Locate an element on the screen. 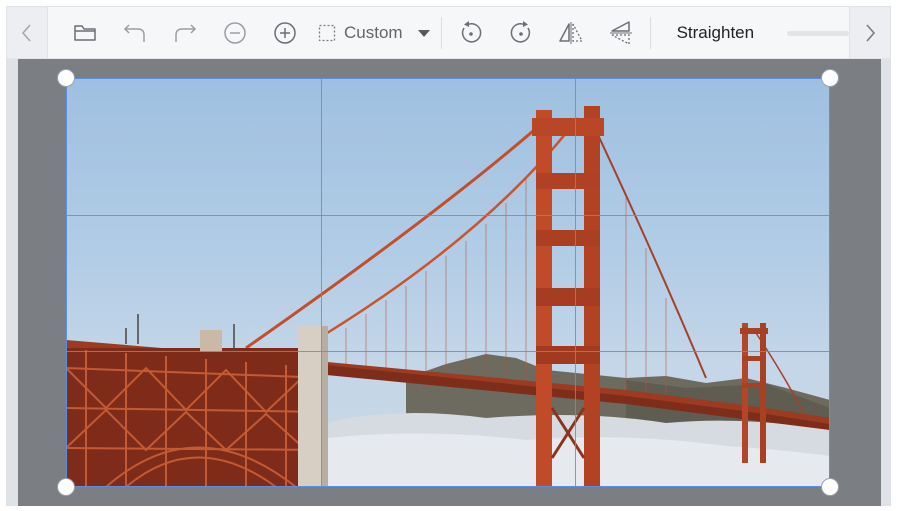  zoom-out-button is located at coordinates (235, 32).